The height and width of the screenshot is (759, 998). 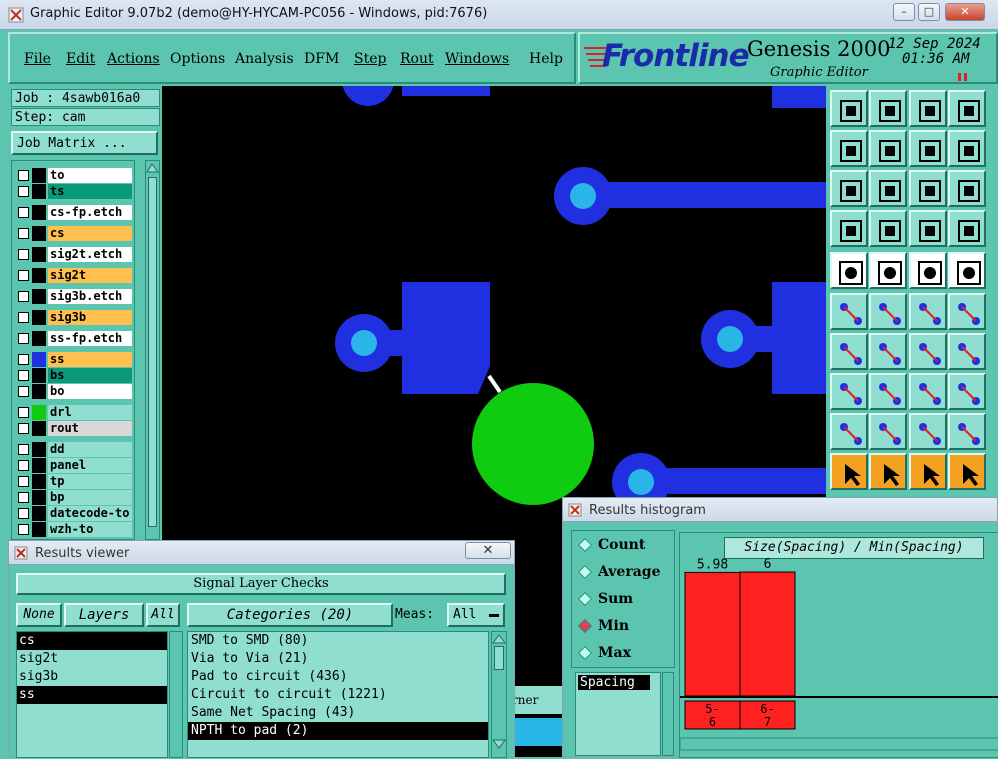 I want to click on layer-name: sig3b.etch, so click(x=90, y=296).